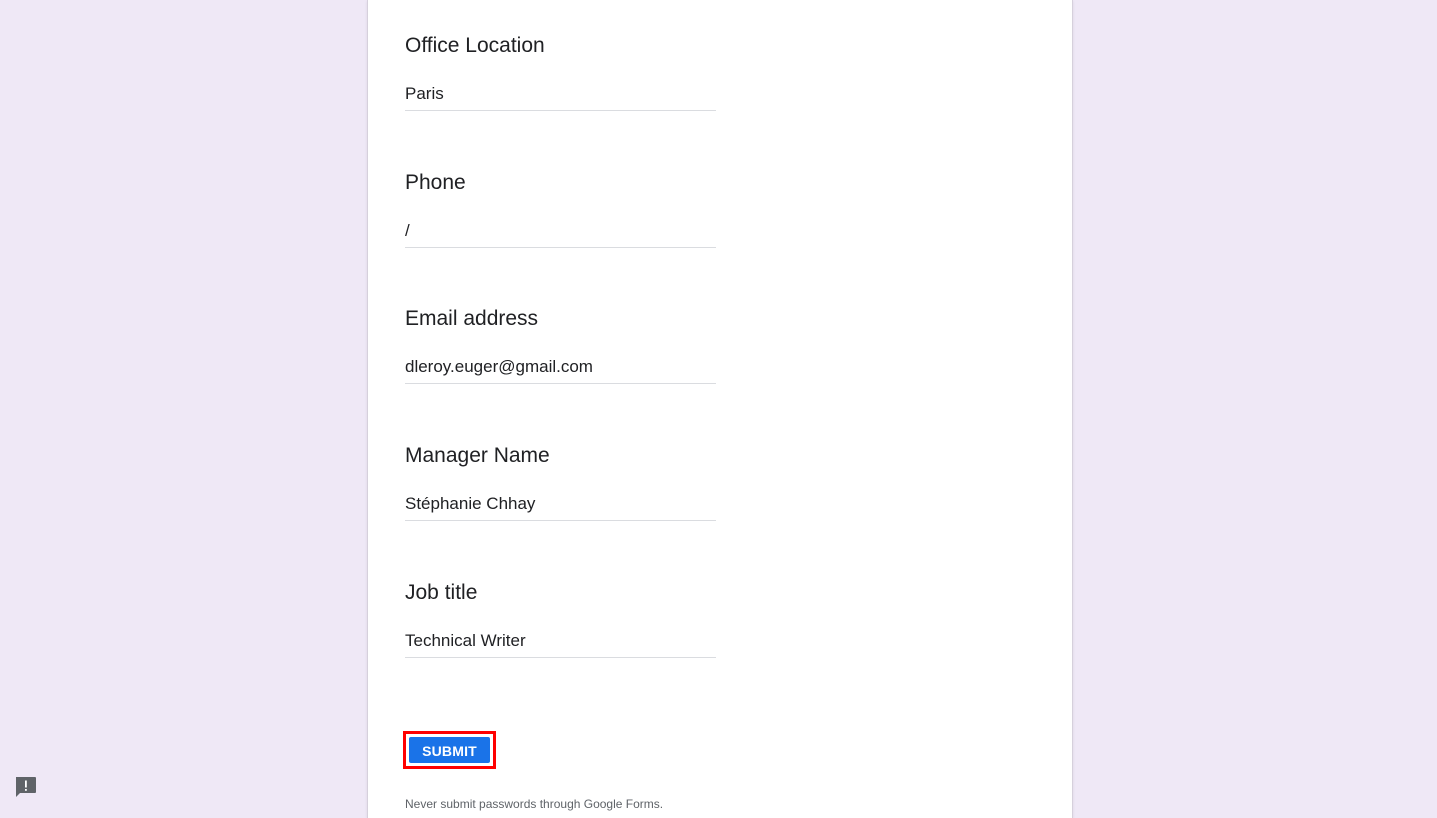  I want to click on email-field: dleroy.euger@gmail.com, so click(560, 370).